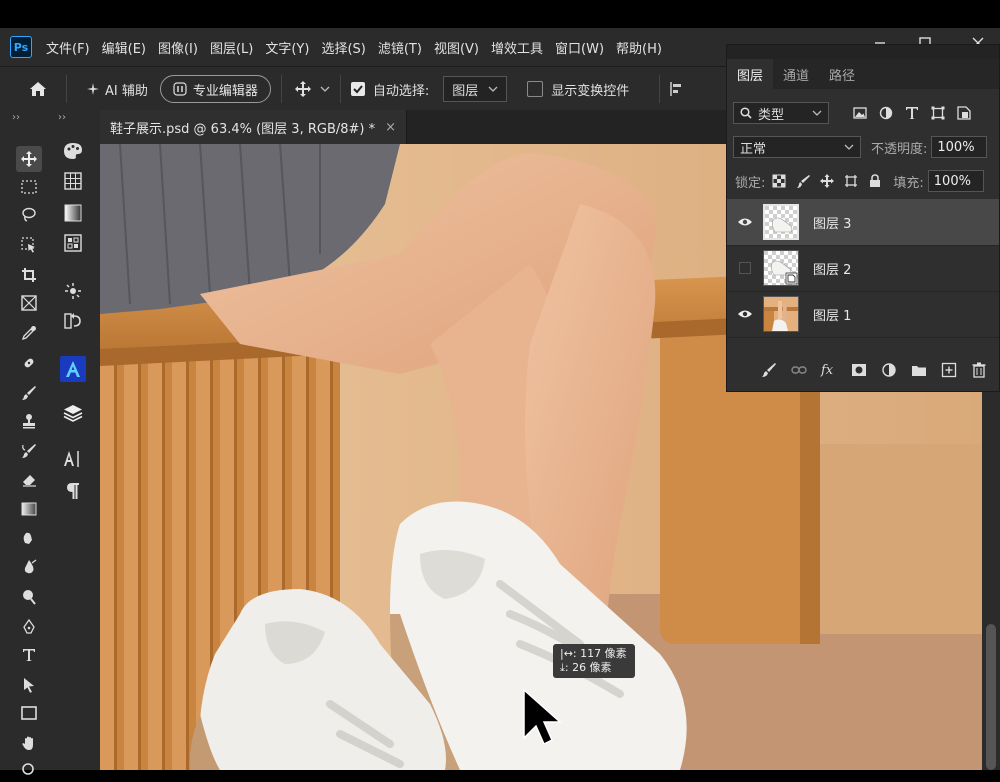  Describe the element at coordinates (860, 113) in the screenshot. I see `image-filter-icon` at that location.